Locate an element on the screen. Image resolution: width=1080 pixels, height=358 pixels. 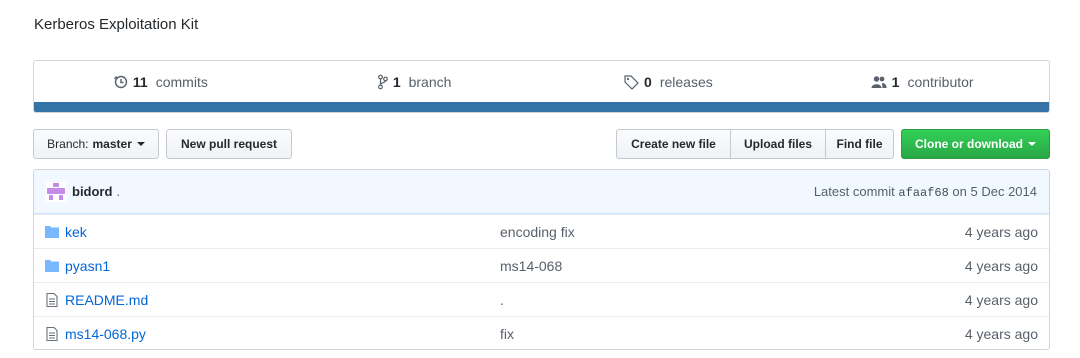
language-bar is located at coordinates (541, 107).